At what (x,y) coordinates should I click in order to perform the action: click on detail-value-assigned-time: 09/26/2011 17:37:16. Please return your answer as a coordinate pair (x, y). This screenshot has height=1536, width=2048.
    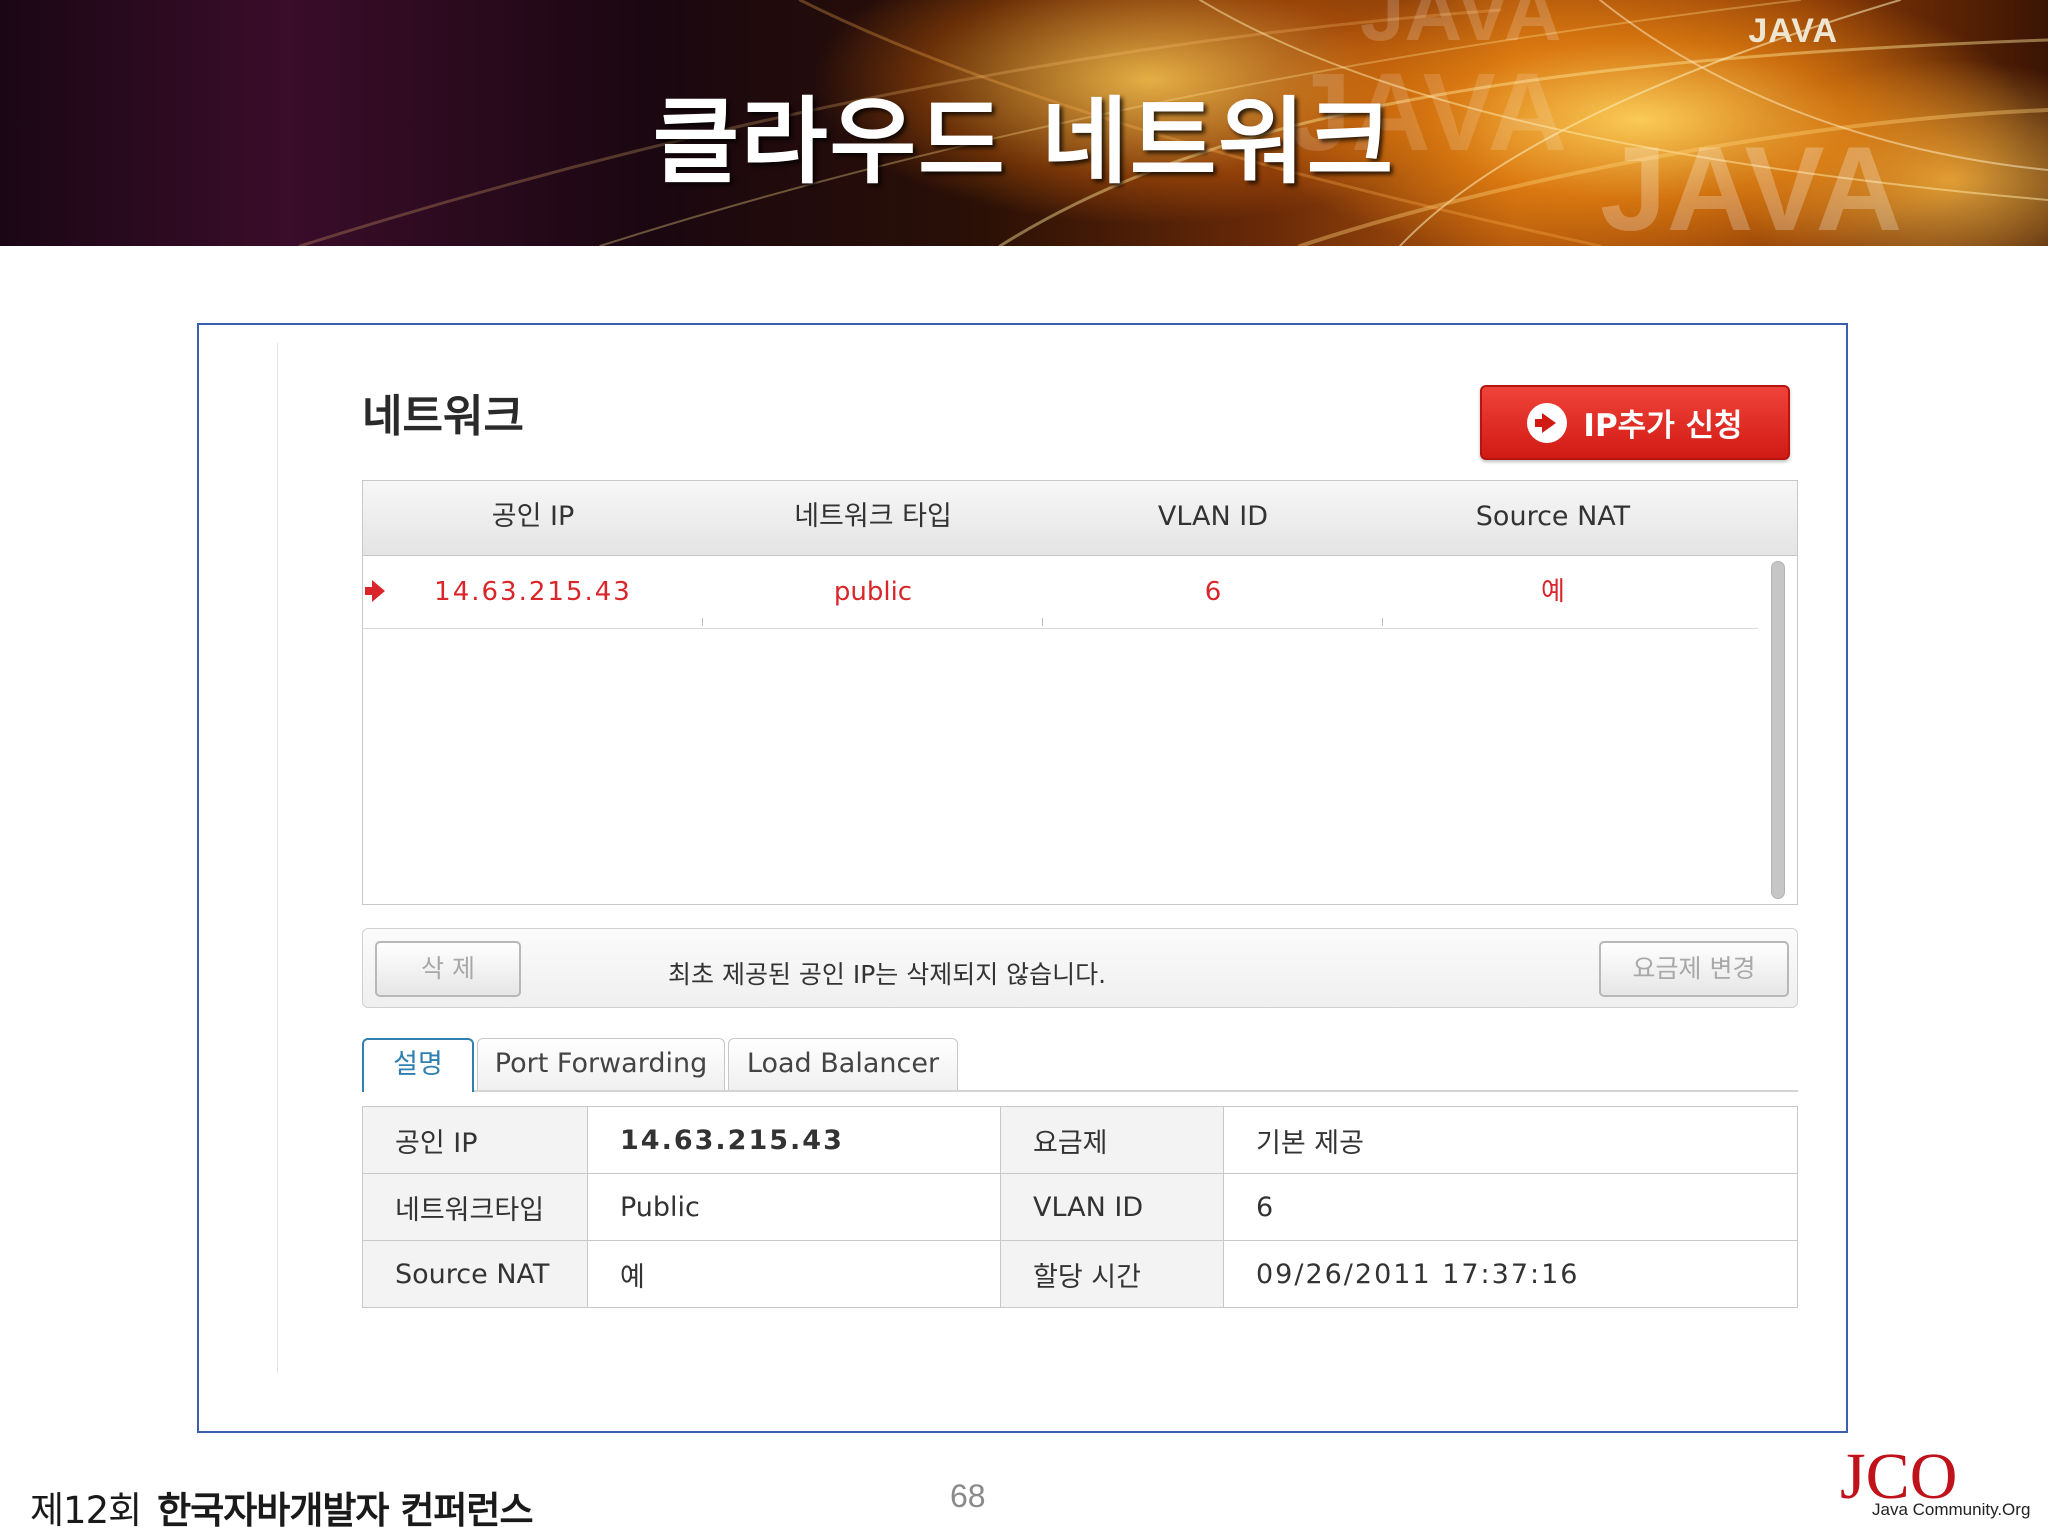
    Looking at the image, I should click on (1510, 1274).